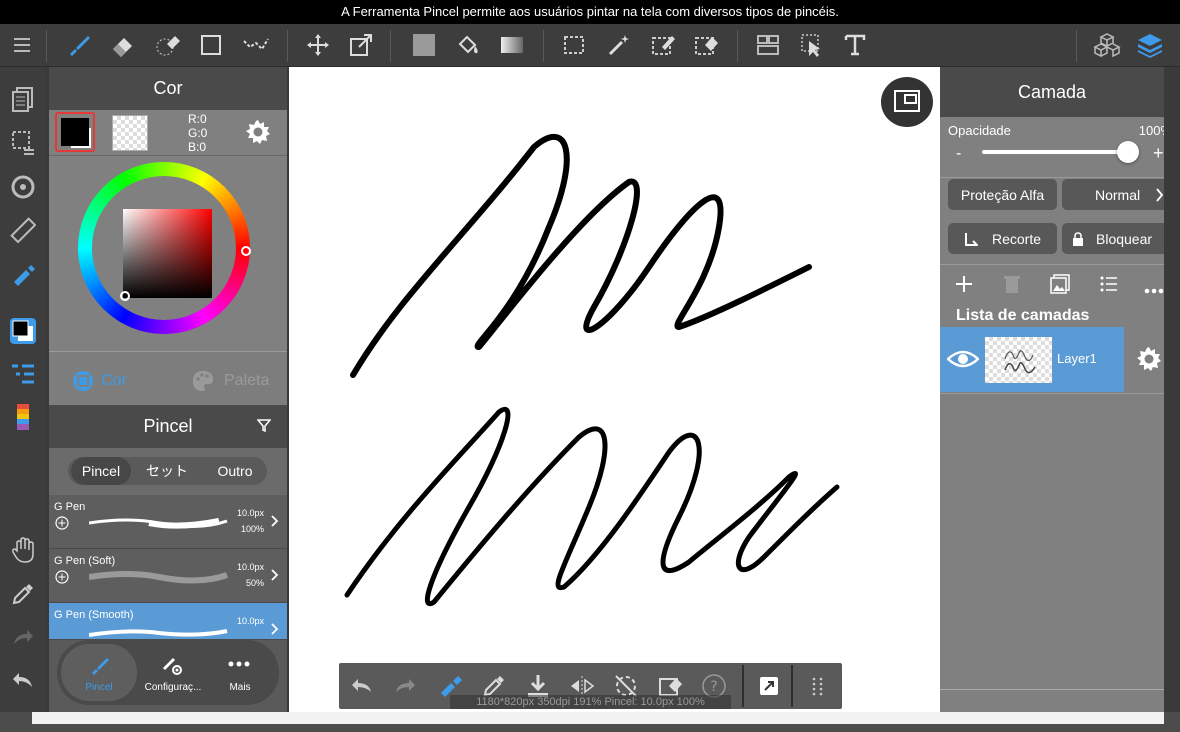 This screenshot has height=732, width=1180. Describe the element at coordinates (23, 637) in the screenshot. I see `redo-icon` at that location.